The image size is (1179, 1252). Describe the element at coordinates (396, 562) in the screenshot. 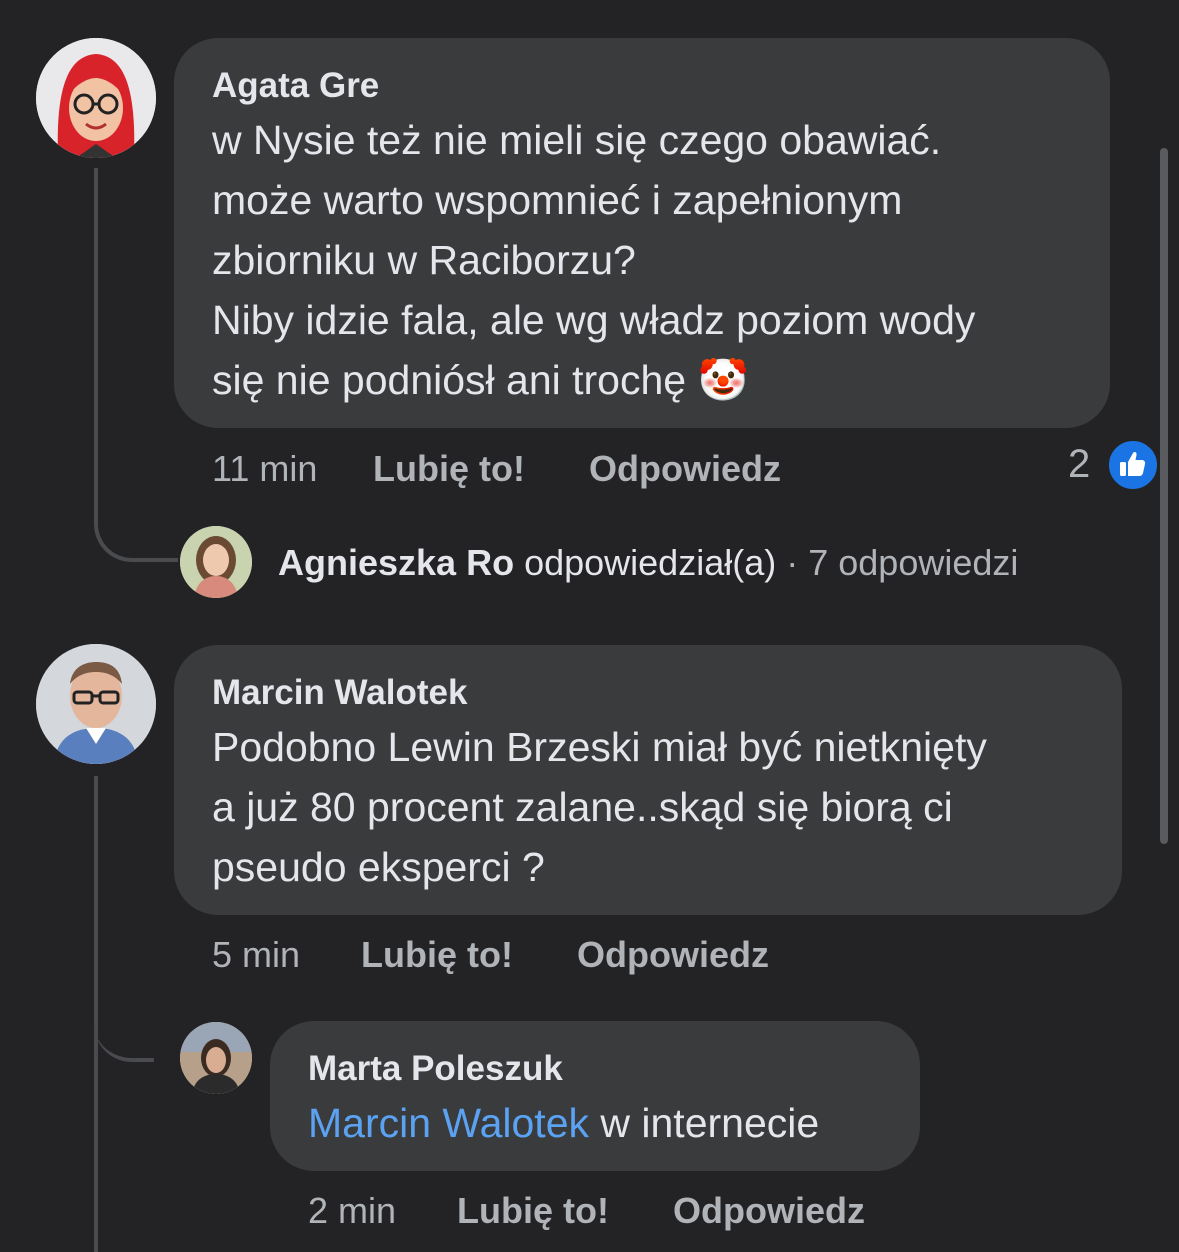

I see `reply-summary-name: Agnieszka Ro` at that location.